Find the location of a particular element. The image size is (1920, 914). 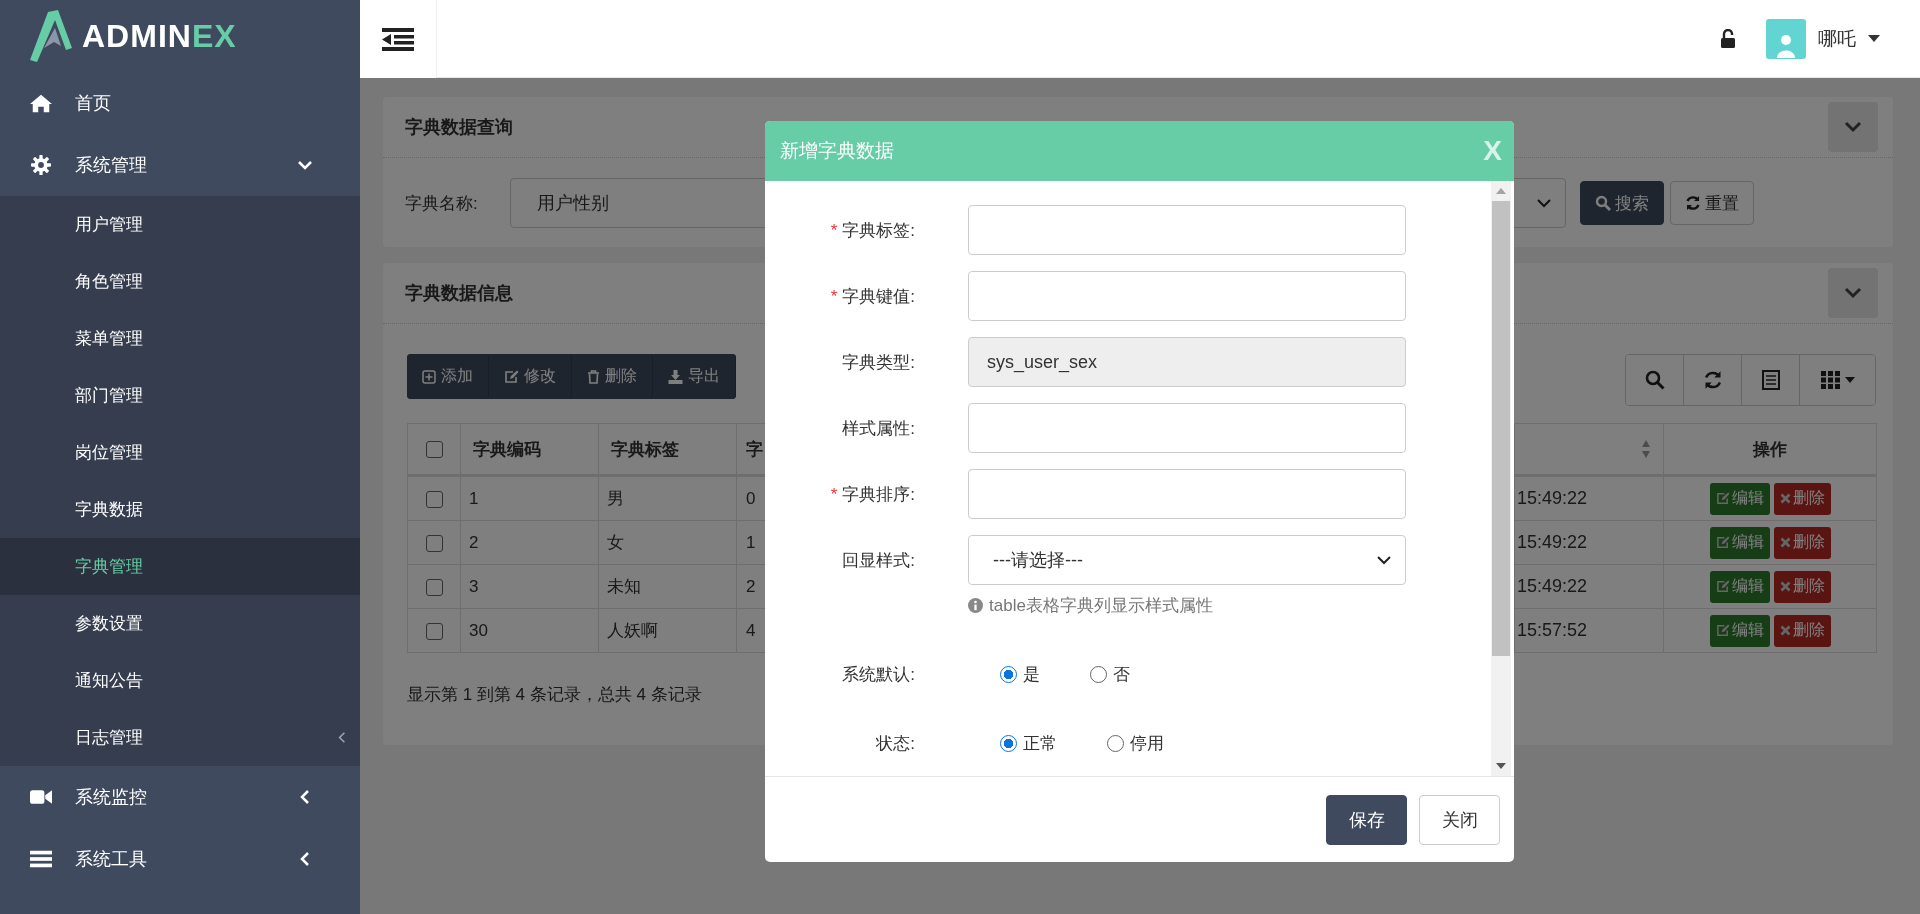

field-label: 样式属性: is located at coordinates (878, 428).